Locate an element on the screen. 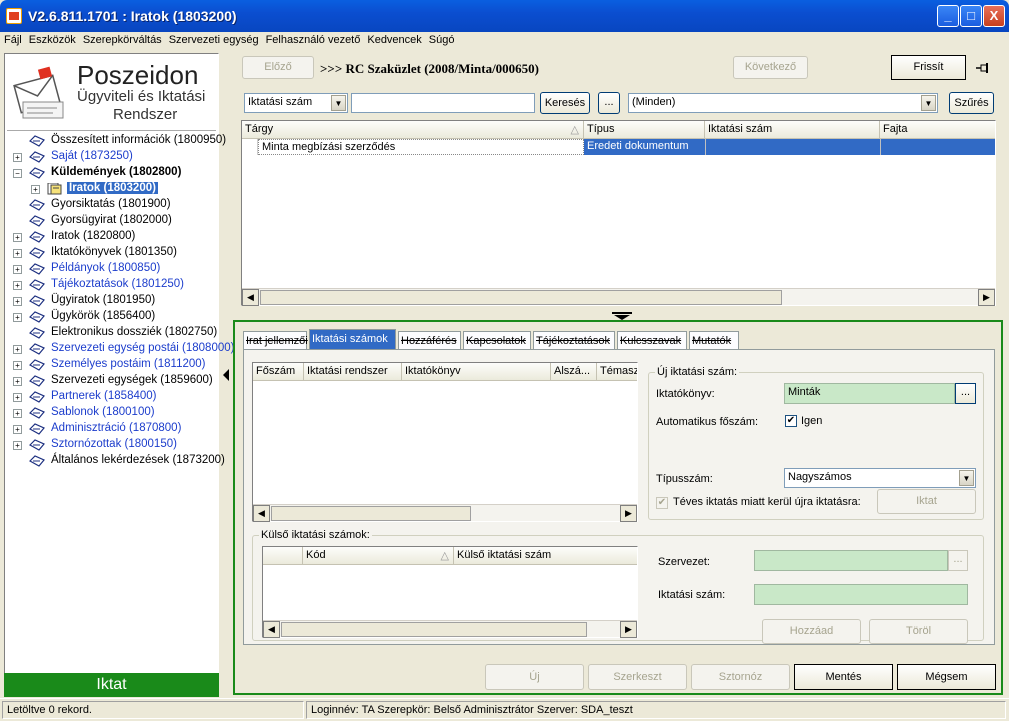 This screenshot has width=1009, height=721. tree-item-label: Ügyiratok (1801950) is located at coordinates (103, 300).